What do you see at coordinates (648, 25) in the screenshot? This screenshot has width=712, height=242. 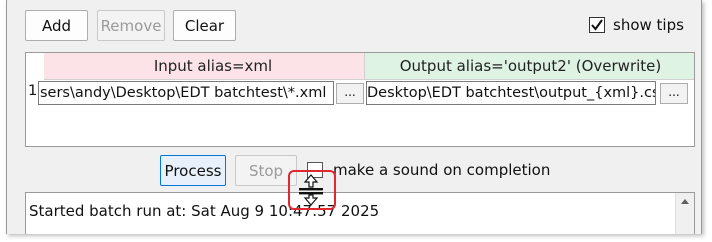 I see `show-tips-label: show tips` at bounding box center [648, 25].